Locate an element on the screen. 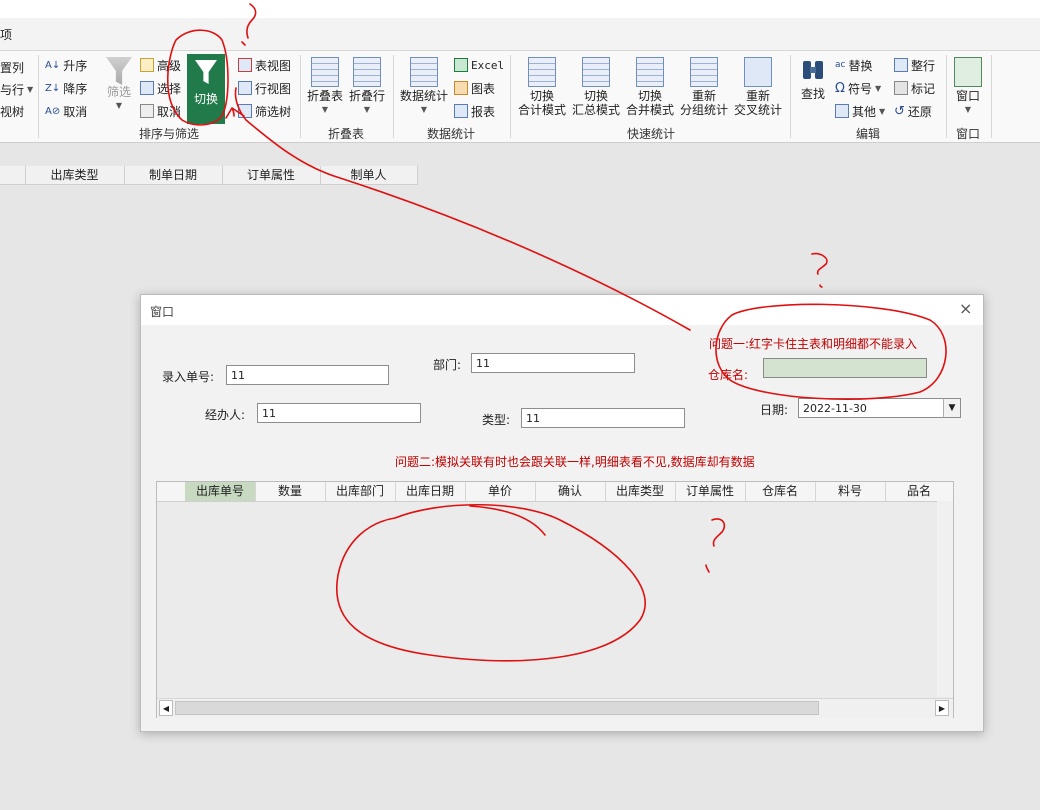  restore-button: ↺ 还原 is located at coordinates (913, 111).